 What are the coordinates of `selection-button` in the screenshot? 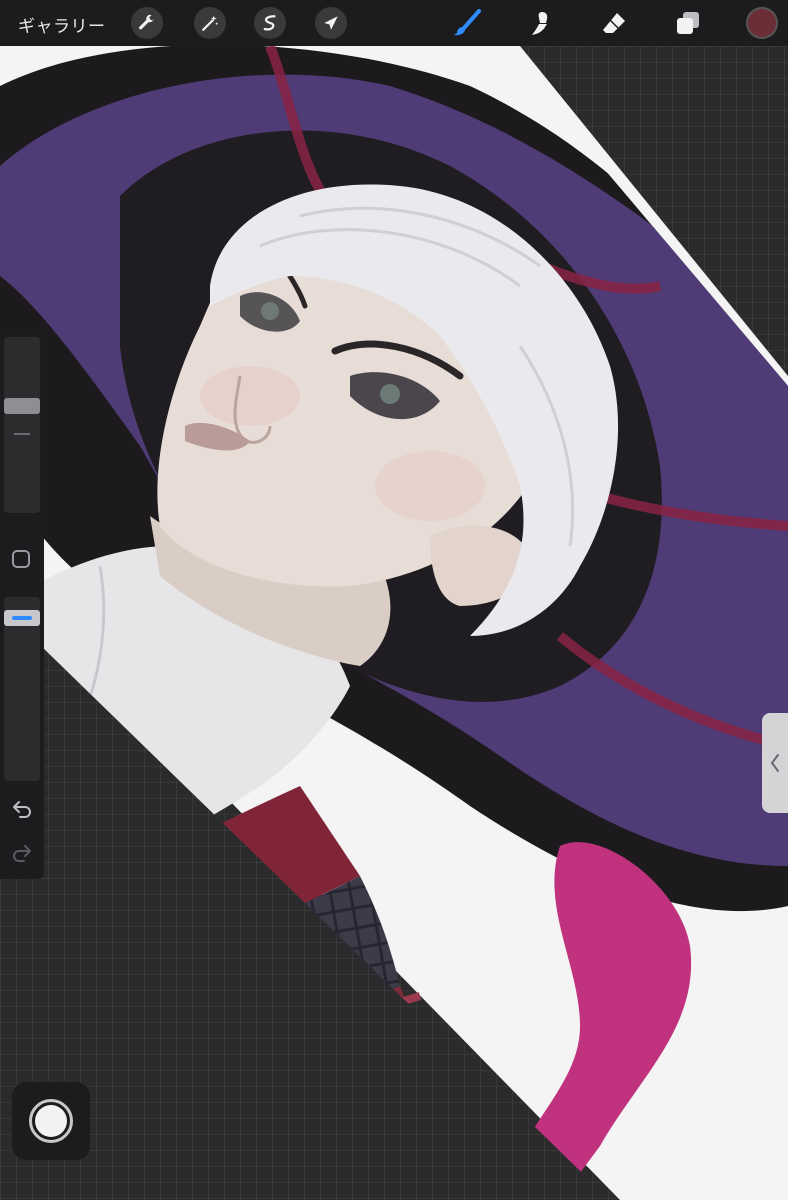 It's located at (270, 23).